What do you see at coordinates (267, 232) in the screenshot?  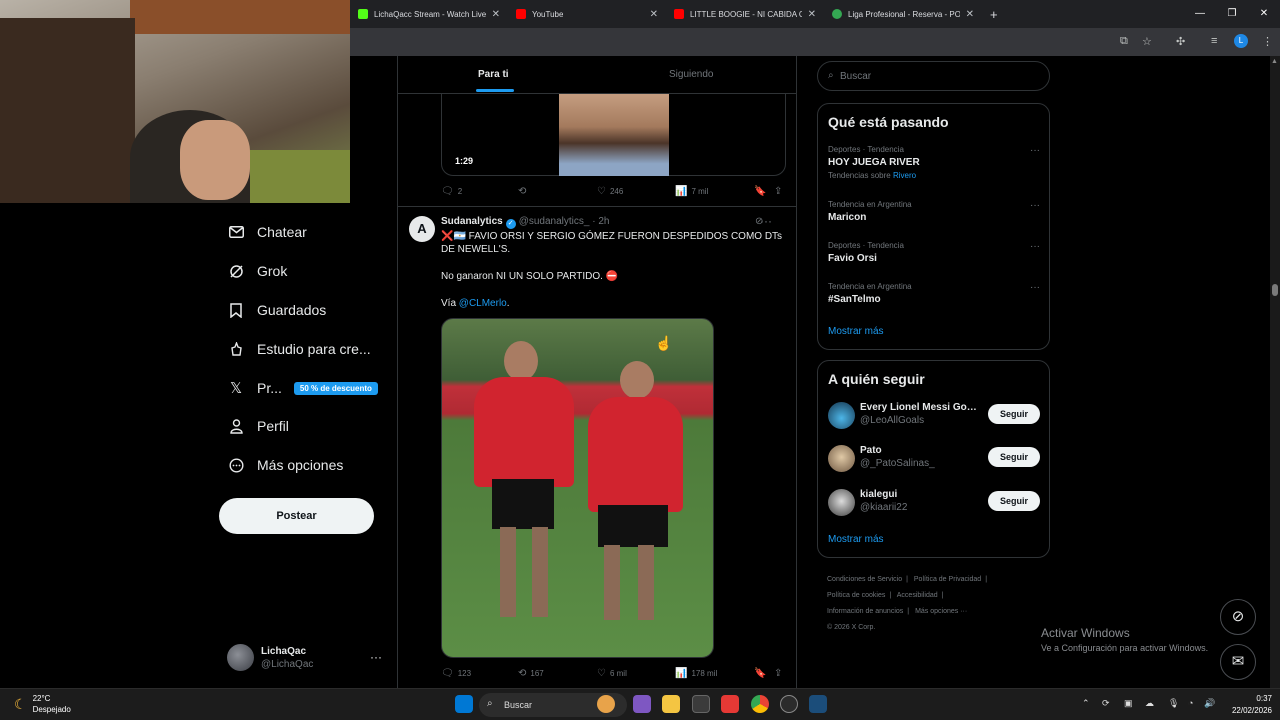 I see `nav-chat: Chatear` at bounding box center [267, 232].